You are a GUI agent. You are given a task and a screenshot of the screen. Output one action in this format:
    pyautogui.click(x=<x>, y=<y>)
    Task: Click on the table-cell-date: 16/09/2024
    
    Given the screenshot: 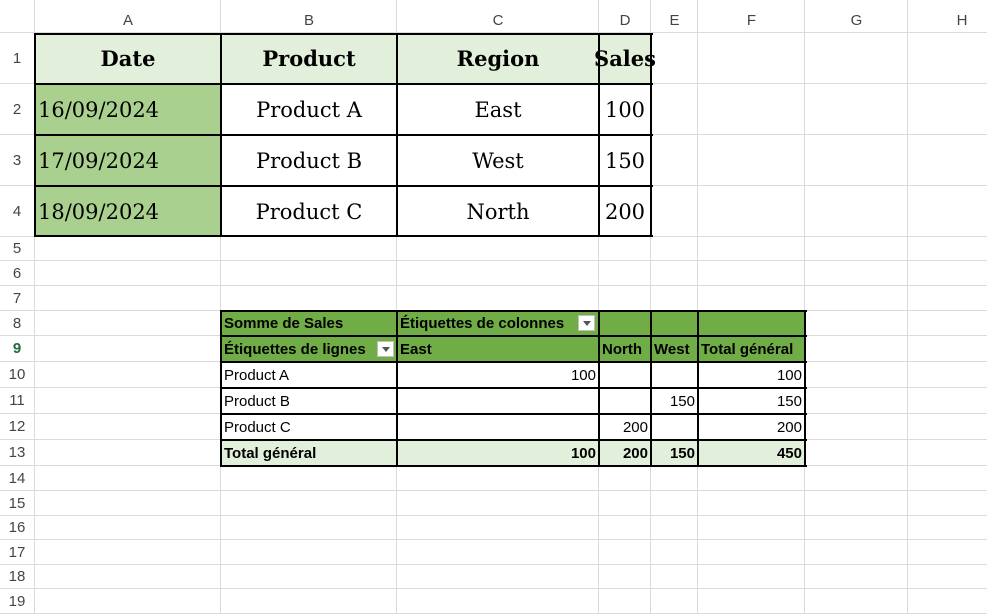 What is the action you would take?
    pyautogui.click(x=128, y=109)
    